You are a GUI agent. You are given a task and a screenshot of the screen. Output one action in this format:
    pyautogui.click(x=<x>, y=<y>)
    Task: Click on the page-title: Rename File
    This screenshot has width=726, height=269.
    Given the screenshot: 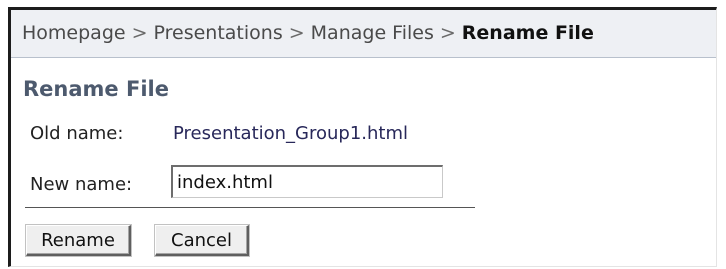 What is the action you would take?
    pyautogui.click(x=96, y=89)
    